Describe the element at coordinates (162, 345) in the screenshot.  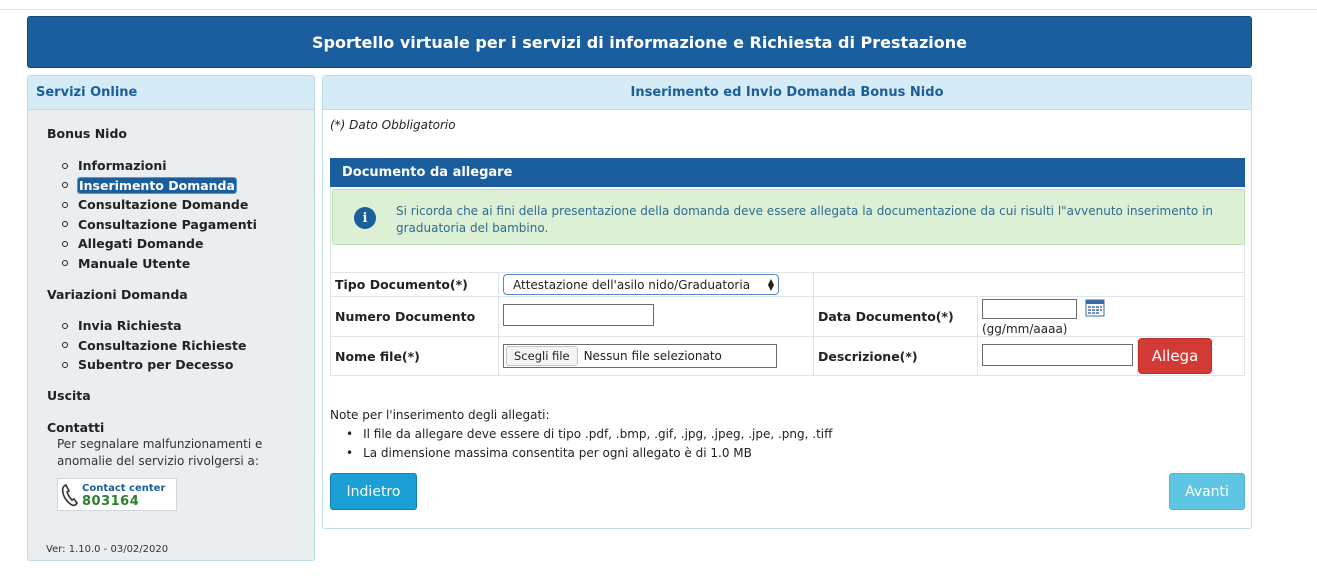
I see `link-consultazione-richieste: Consultazione Richieste` at that location.